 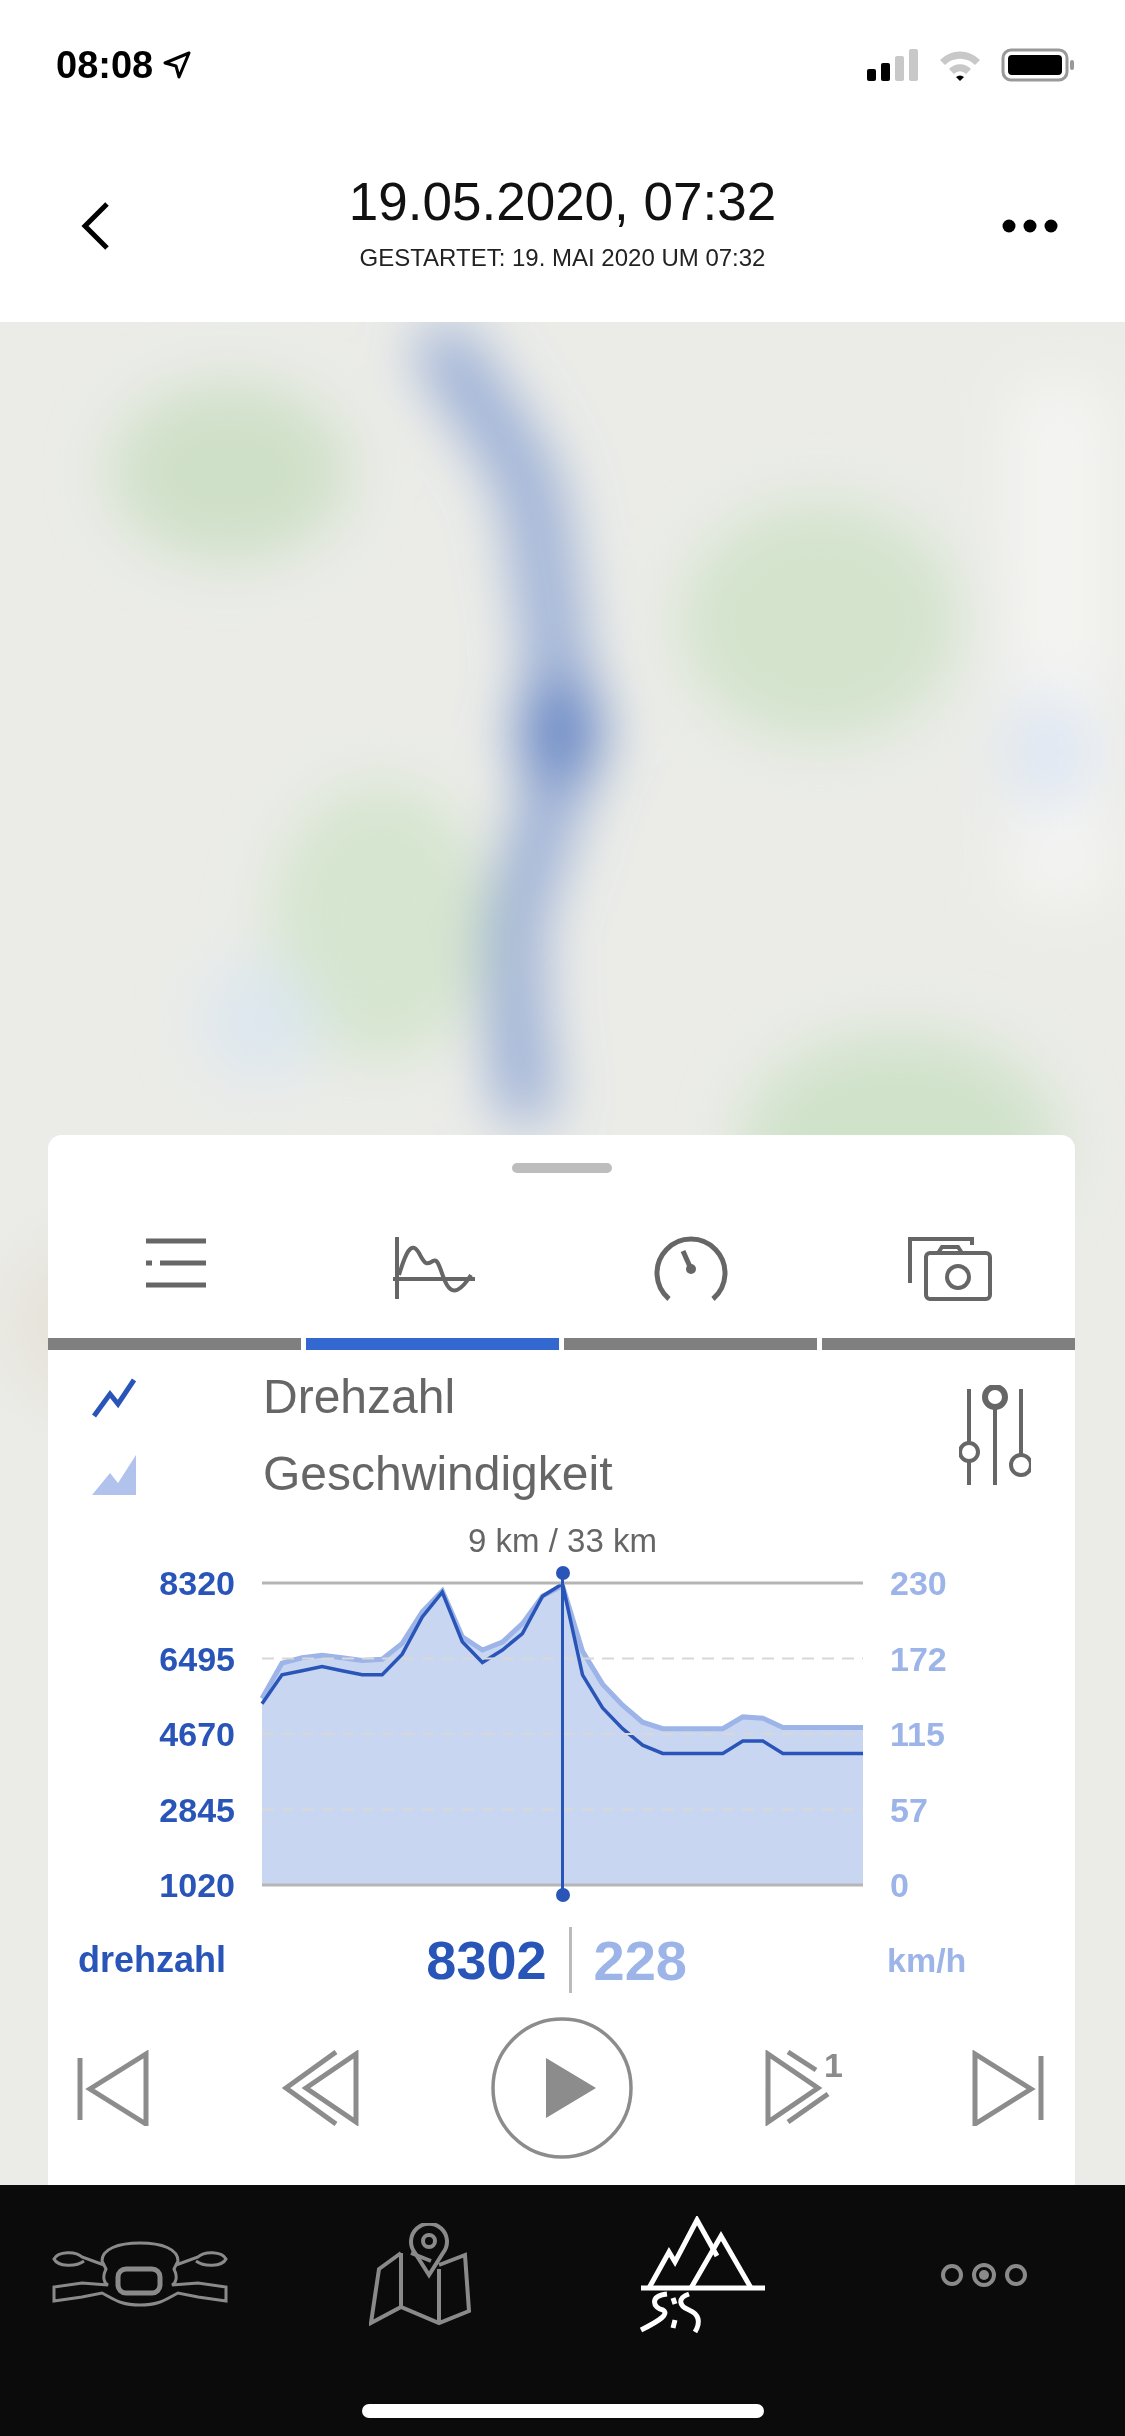 I want to click on battery-icon, so click(x=1038, y=65).